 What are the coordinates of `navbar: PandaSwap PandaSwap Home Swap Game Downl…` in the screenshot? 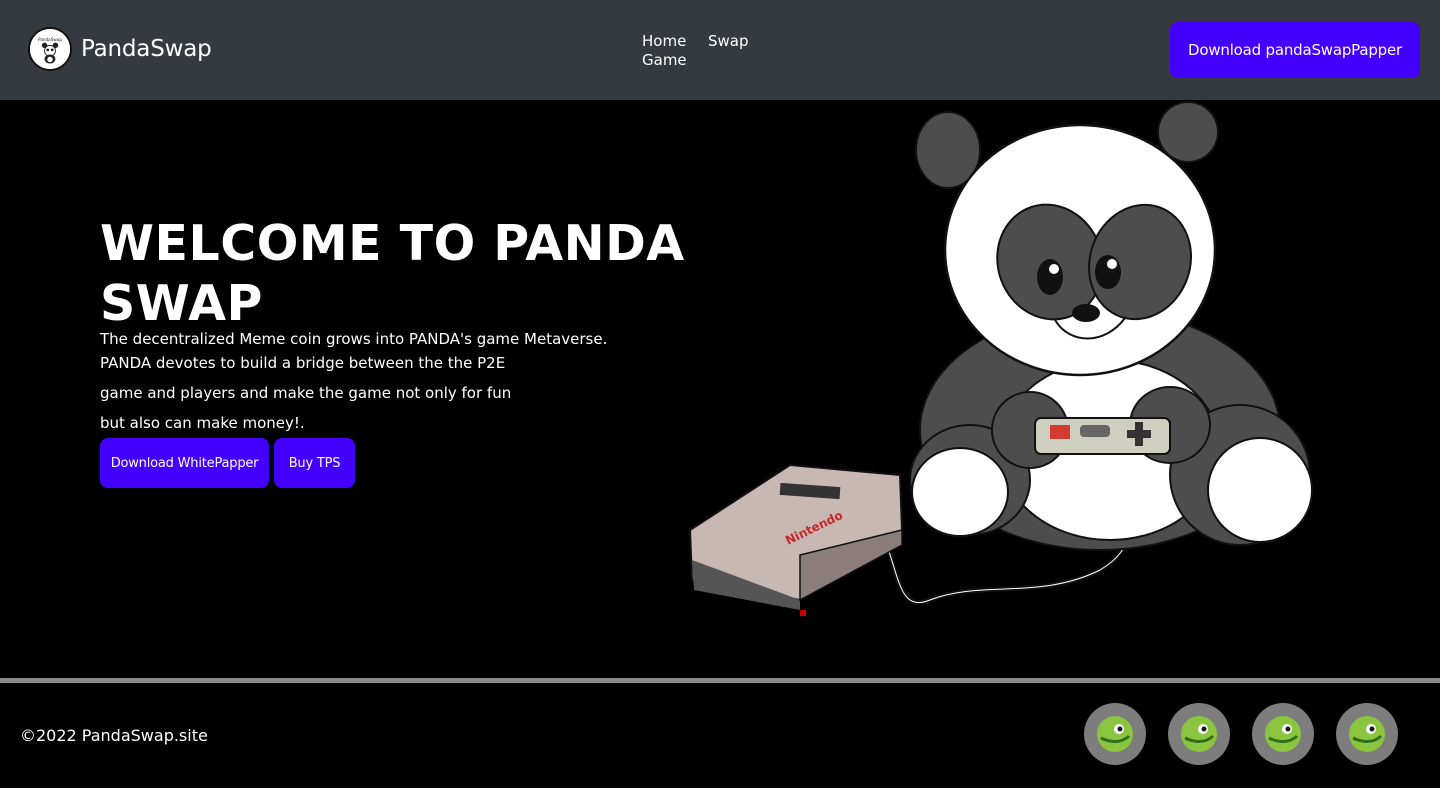 It's located at (720, 50).